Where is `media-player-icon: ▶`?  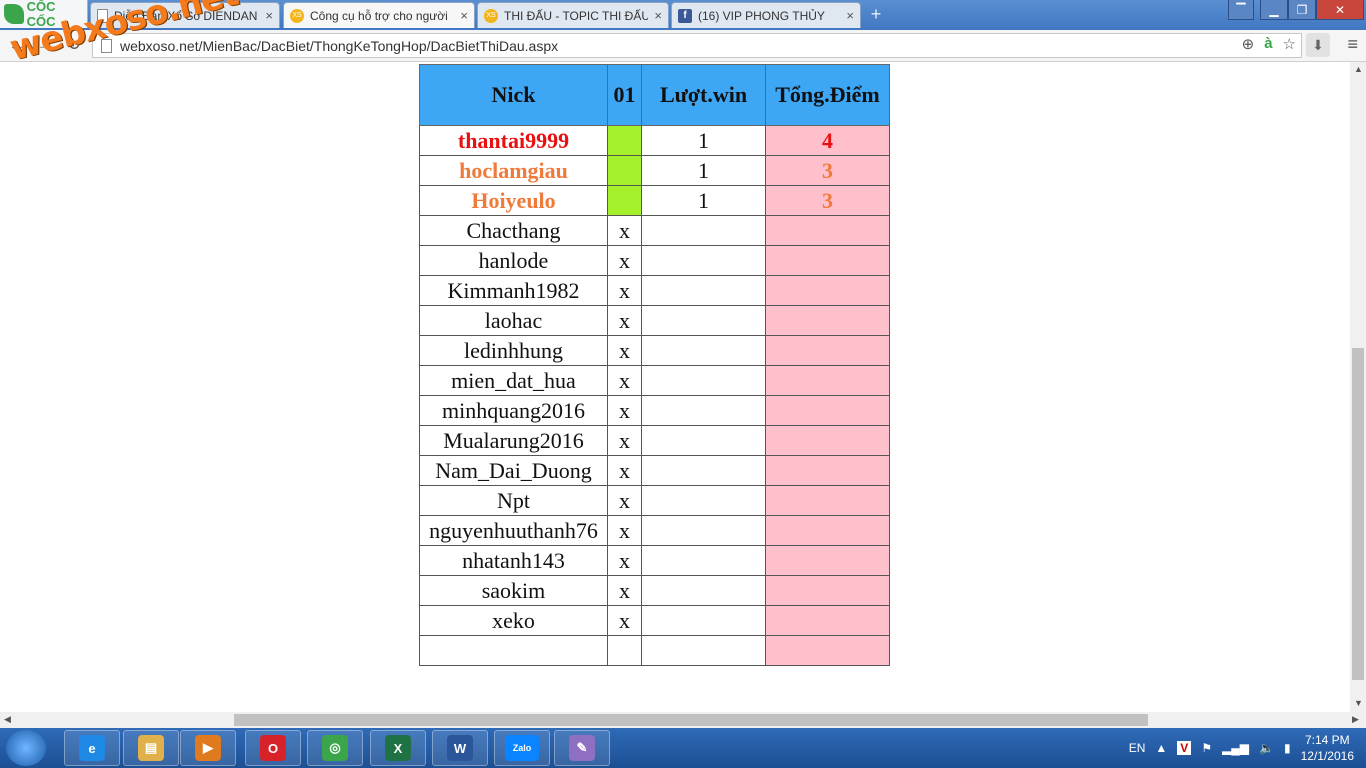
media-player-icon: ▶ is located at coordinates (208, 748).